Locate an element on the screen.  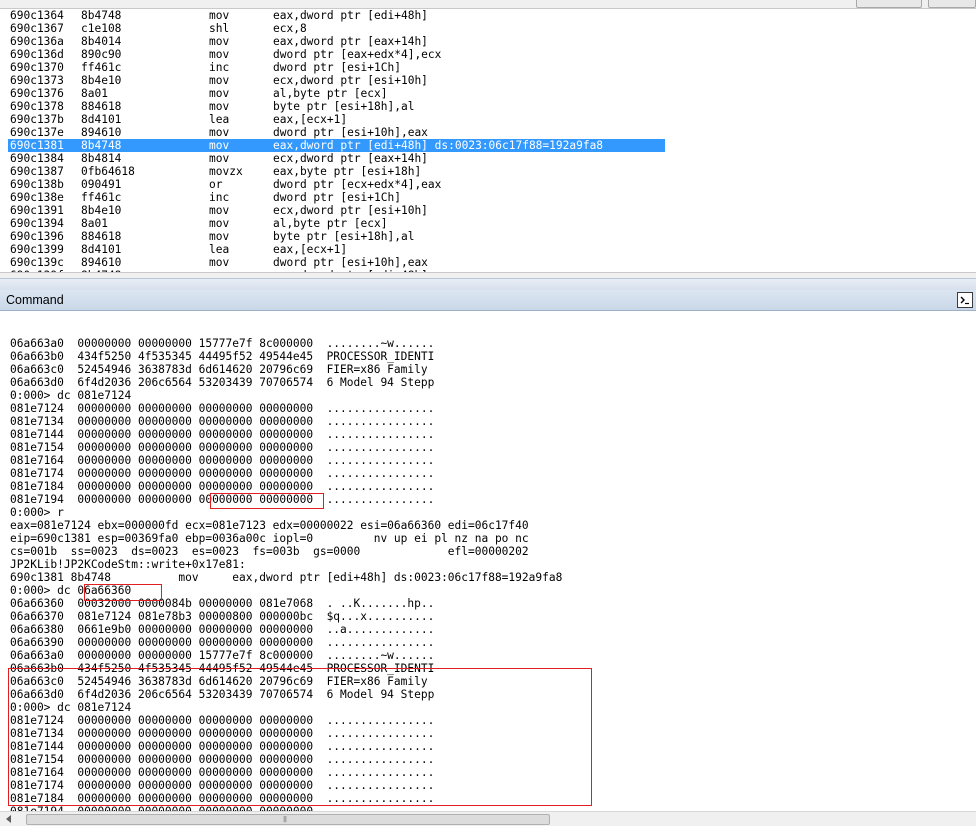
disassembly-line: 690c137b 8d4101 lea eax,[ecx+1] is located at coordinates (488, 119).